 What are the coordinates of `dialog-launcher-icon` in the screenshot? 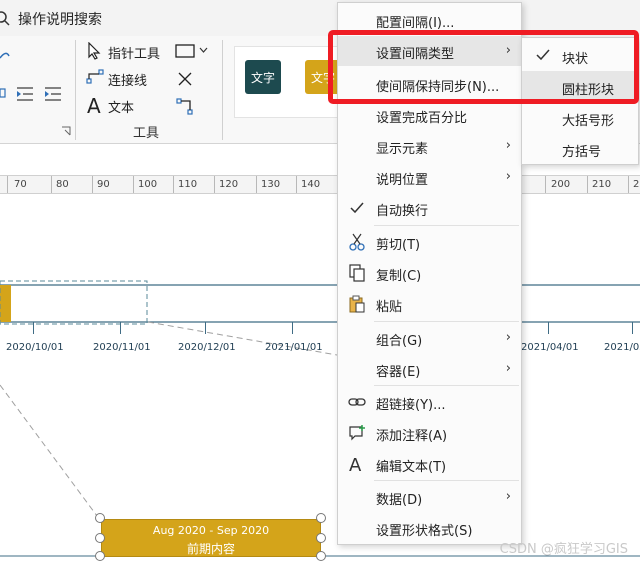 It's located at (66, 131).